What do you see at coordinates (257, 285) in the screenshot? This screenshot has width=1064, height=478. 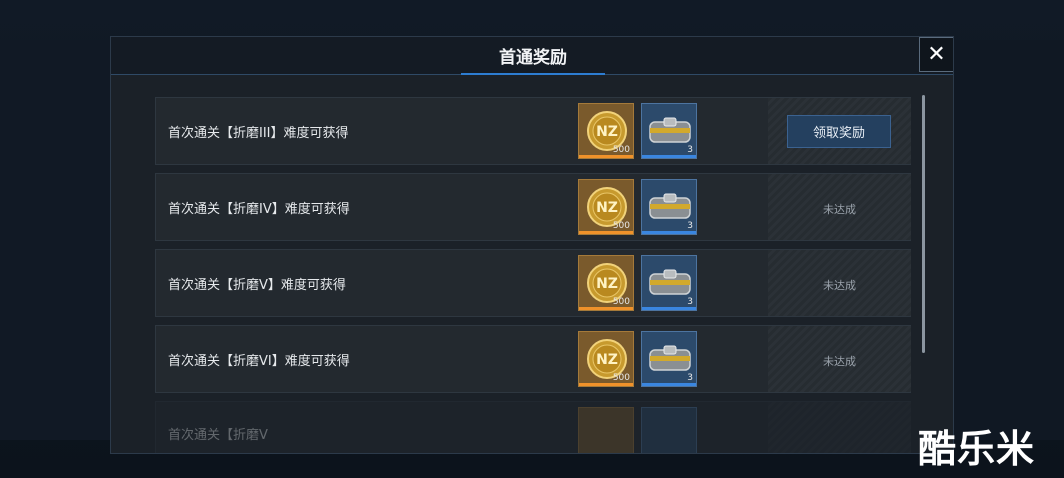 I see `reward-row-label: 首次通关【折磨V】难度可获得` at bounding box center [257, 285].